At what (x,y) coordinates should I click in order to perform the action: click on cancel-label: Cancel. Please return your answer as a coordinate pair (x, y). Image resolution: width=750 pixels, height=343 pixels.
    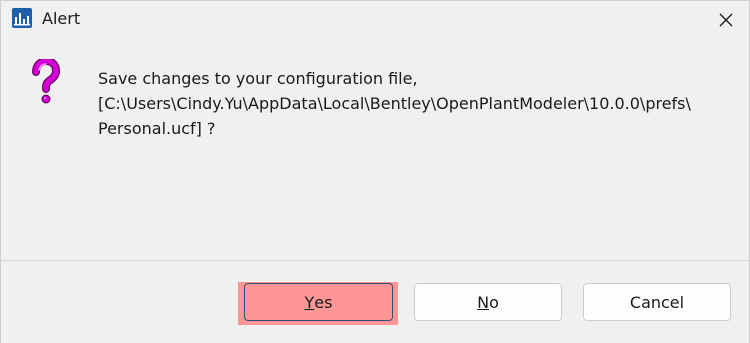
    Looking at the image, I should click on (657, 302).